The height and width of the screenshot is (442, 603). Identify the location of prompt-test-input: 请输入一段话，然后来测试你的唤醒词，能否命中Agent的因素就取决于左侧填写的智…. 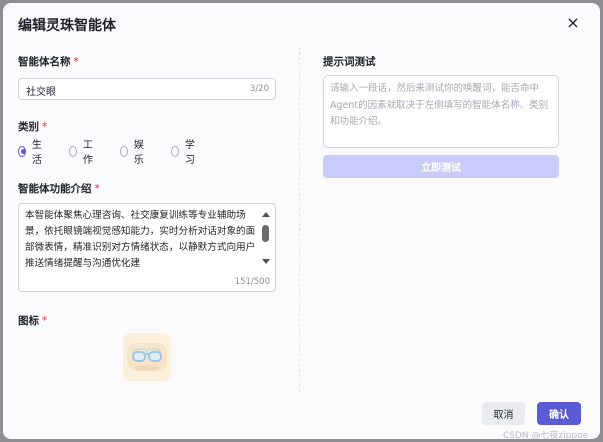
(441, 111).